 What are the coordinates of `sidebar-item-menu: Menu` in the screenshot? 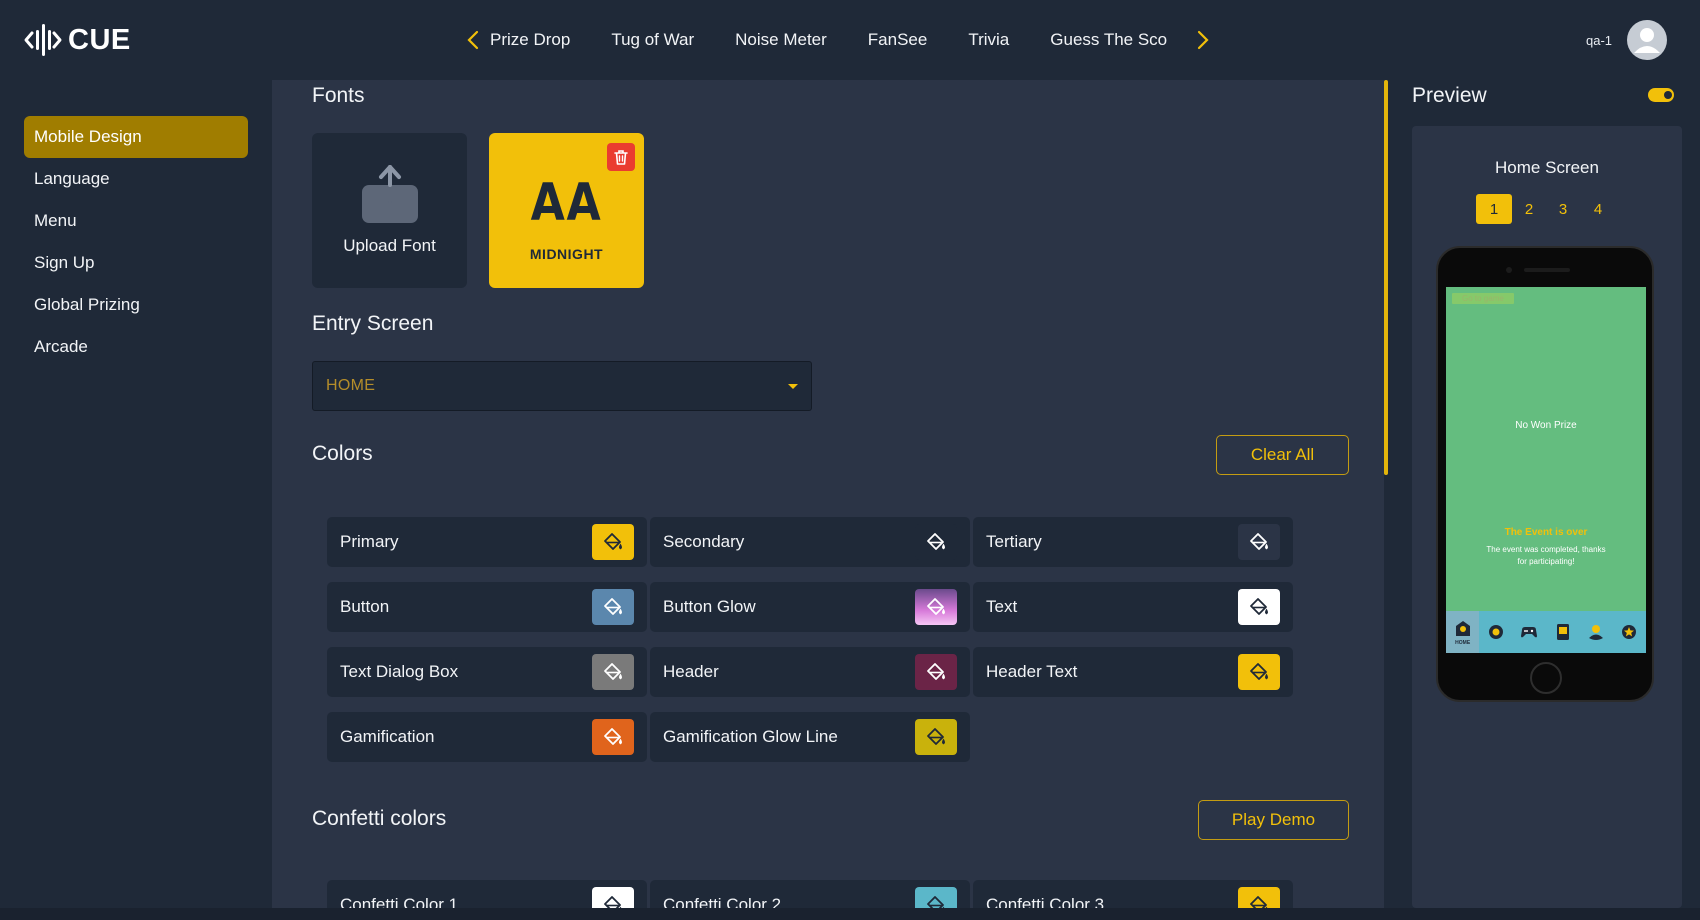 It's located at (136, 221).